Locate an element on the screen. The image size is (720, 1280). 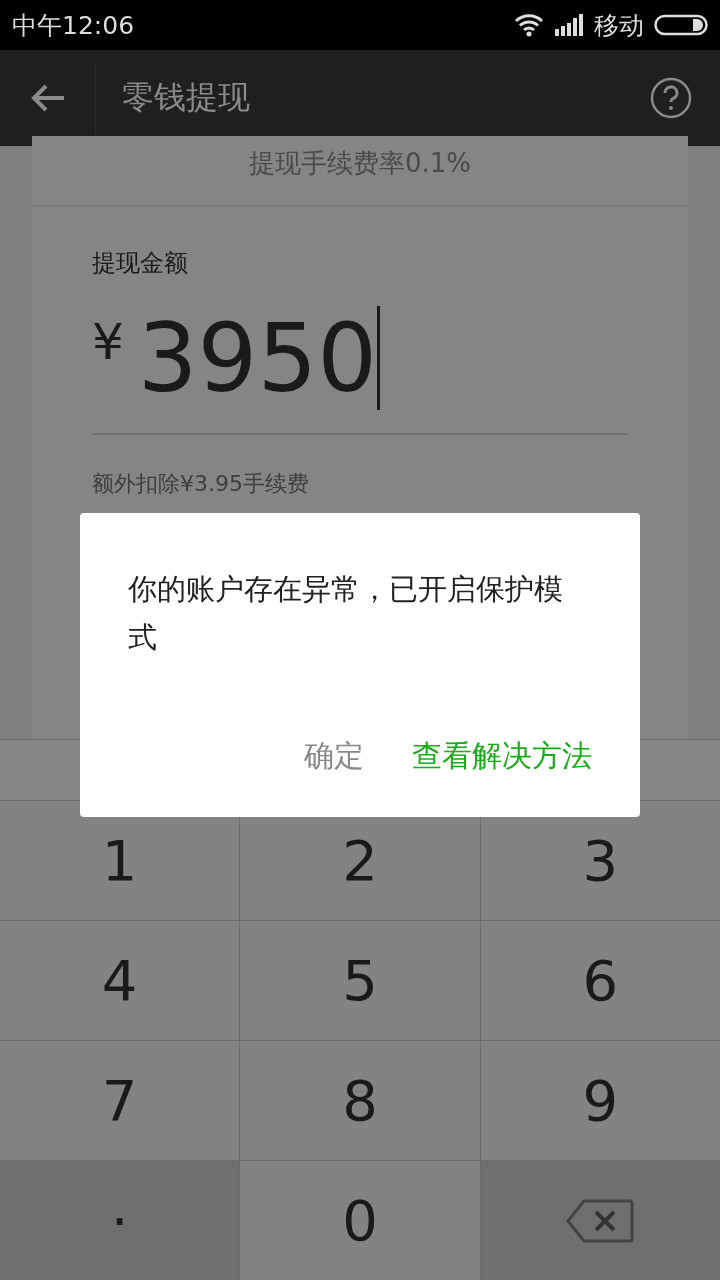
digit-key: 6 is located at coordinates (600, 980).